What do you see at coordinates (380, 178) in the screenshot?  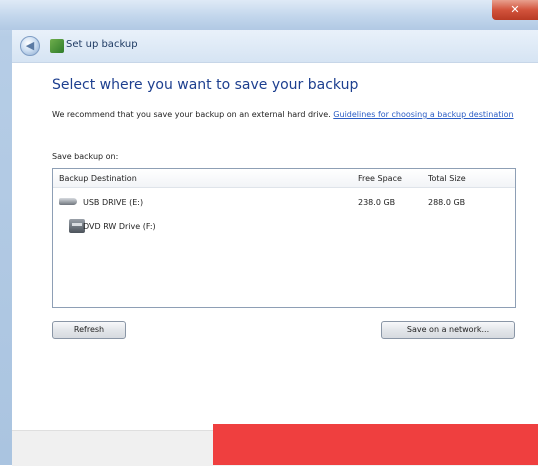 I see `column-header-free-space: Free Space` at bounding box center [380, 178].